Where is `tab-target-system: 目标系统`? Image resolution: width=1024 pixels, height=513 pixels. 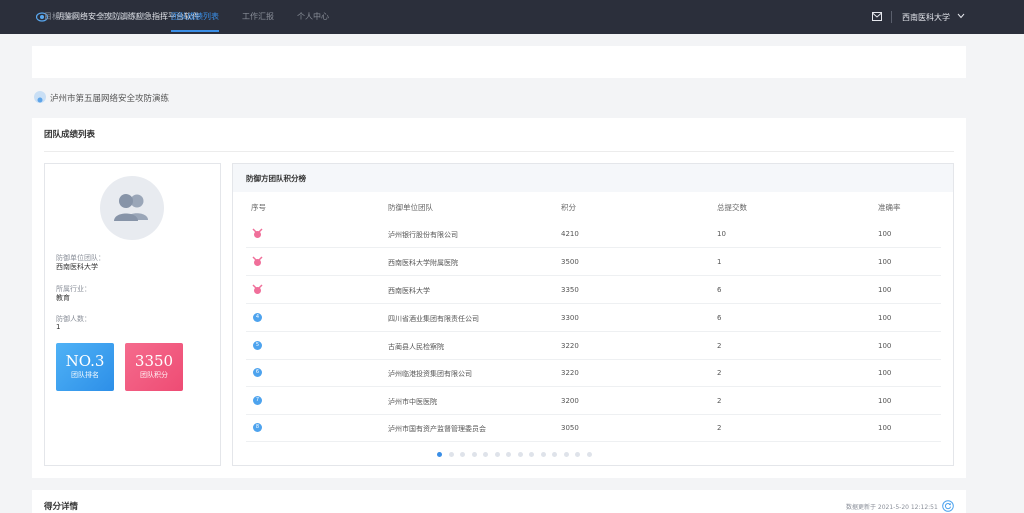
tab-target-system: 目标系统 is located at coordinates (60, 16).